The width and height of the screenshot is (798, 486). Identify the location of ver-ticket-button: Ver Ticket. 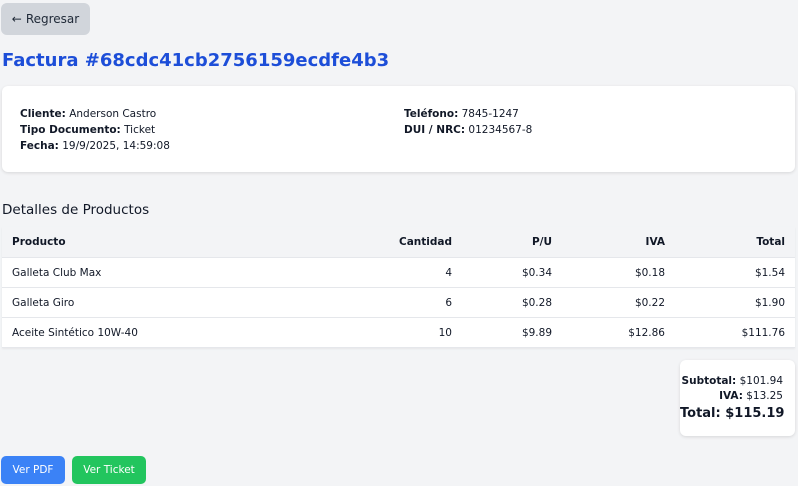
(109, 470).